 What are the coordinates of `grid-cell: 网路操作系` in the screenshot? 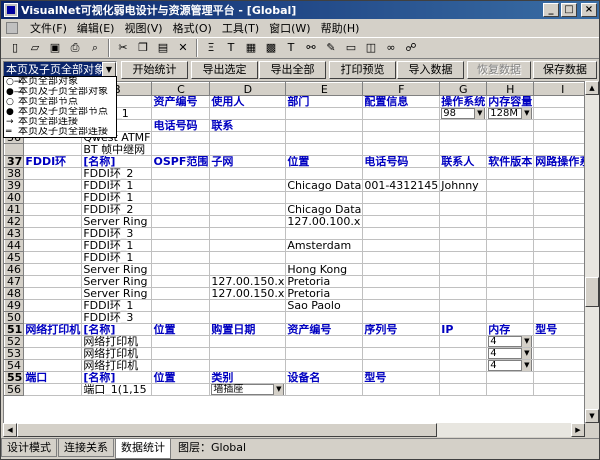 It's located at (558, 161).